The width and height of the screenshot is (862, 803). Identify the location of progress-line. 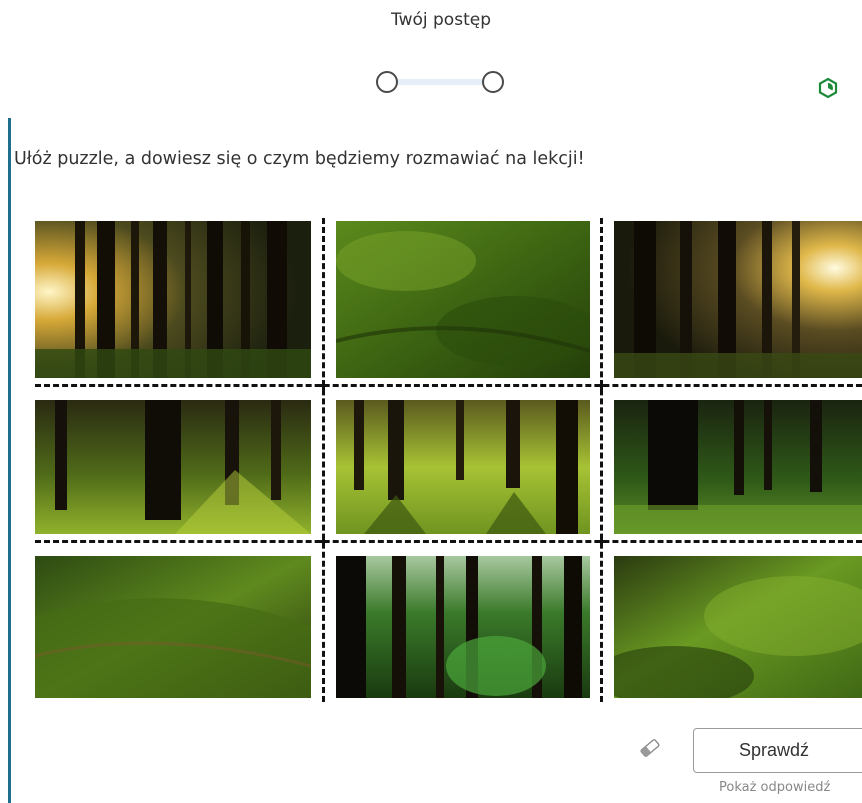
(440, 82).